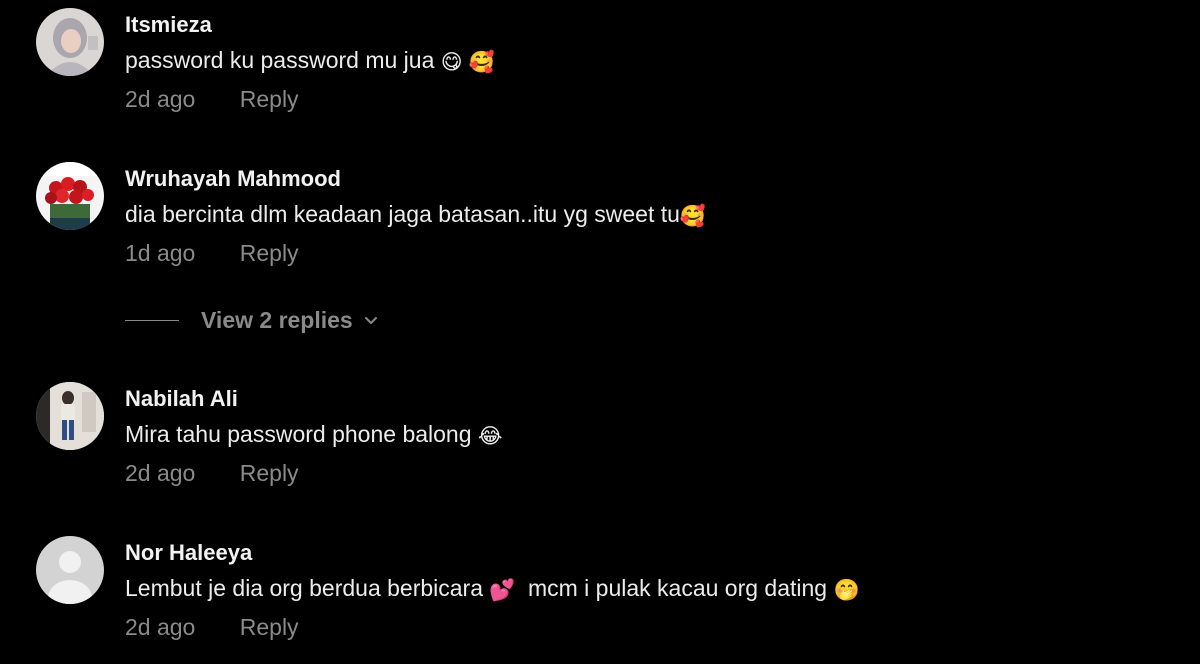  I want to click on emoji-icon: 😋 🥰, so click(467, 62).